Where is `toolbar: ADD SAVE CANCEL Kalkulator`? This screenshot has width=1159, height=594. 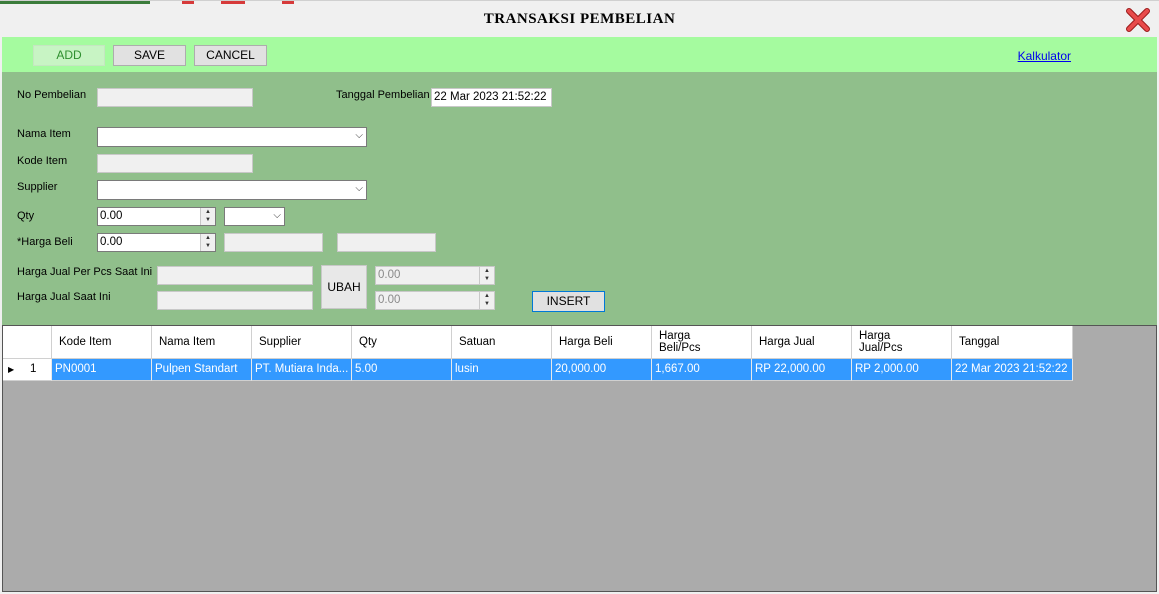
toolbar: ADD SAVE CANCEL Kalkulator is located at coordinates (579, 54).